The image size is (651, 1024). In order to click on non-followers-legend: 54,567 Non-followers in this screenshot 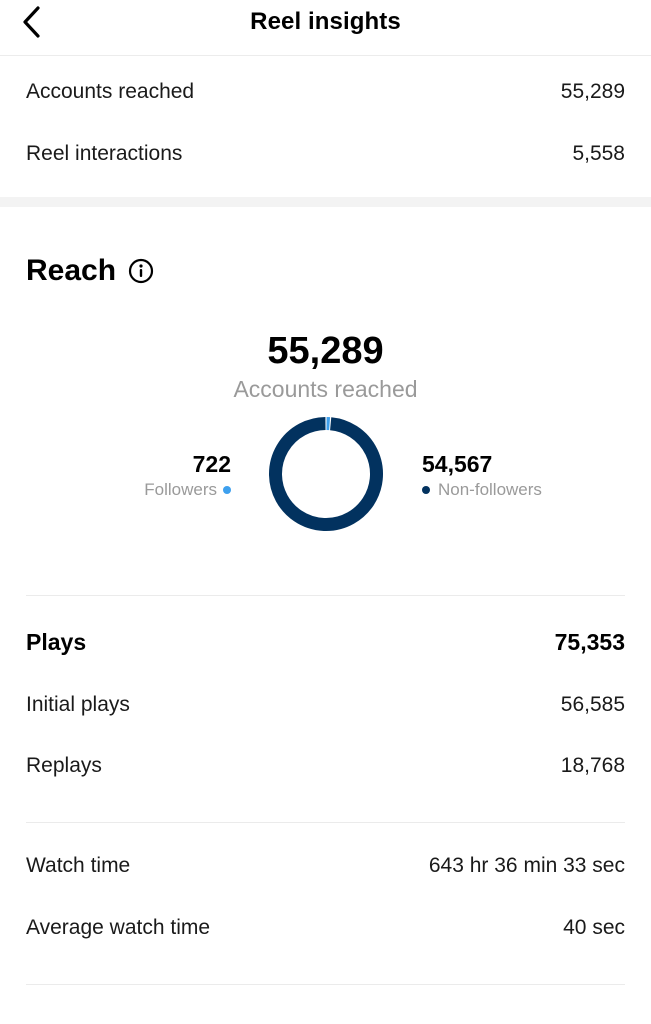, I will do `click(482, 476)`.